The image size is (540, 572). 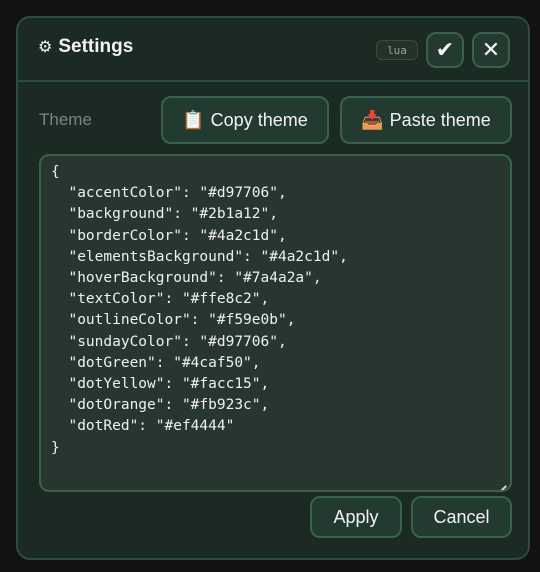 What do you see at coordinates (65, 119) in the screenshot?
I see `theme-label: Theme` at bounding box center [65, 119].